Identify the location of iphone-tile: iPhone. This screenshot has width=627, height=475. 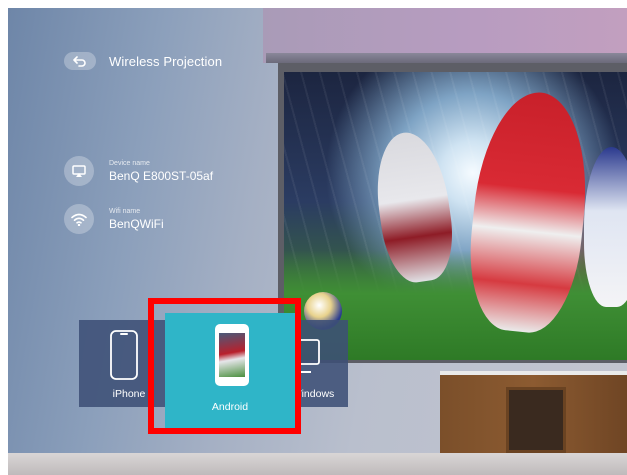
(129, 363).